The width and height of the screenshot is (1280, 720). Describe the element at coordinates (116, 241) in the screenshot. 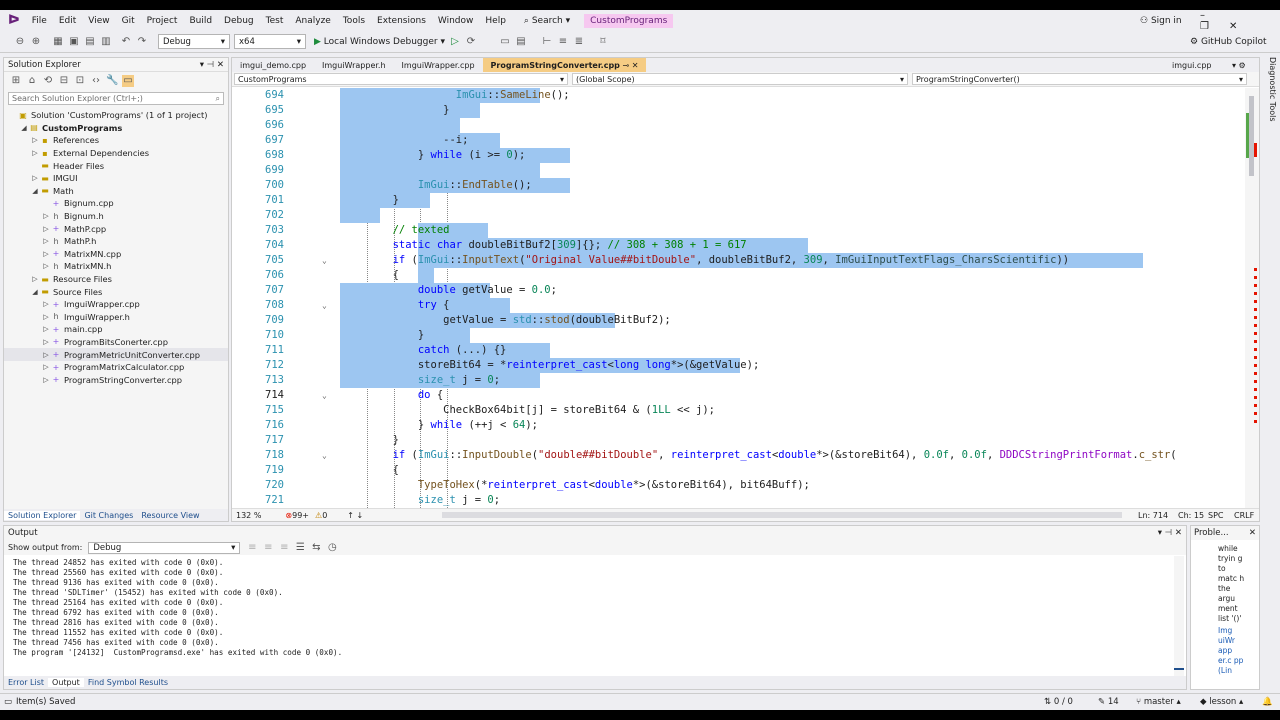

I see `tree-item: ▷ h MathP.h` at that location.